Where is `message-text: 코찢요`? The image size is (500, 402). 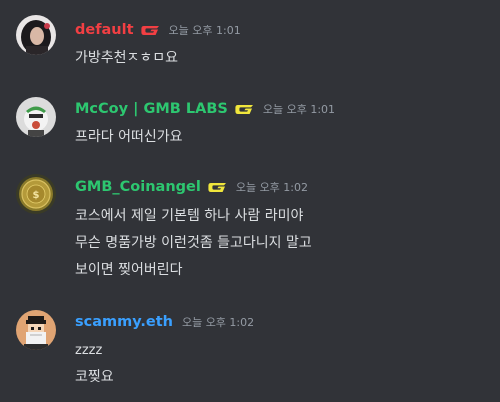
message-text: 코찢요 is located at coordinates (94, 377).